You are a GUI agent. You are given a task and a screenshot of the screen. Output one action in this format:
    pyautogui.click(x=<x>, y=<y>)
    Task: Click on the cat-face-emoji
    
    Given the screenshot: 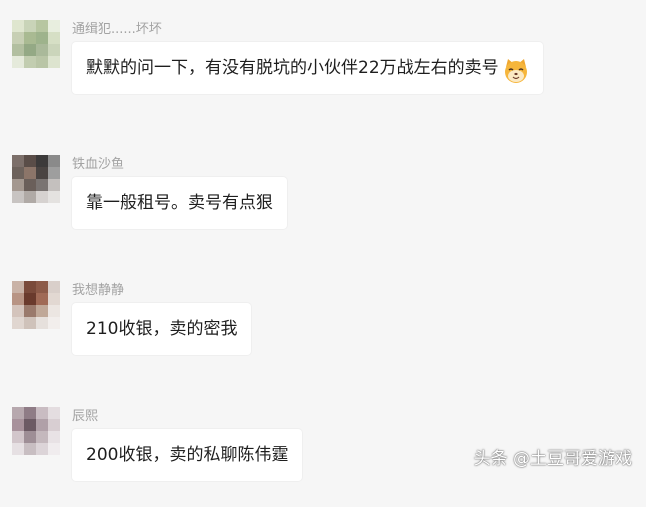 What is the action you would take?
    pyautogui.click(x=516, y=68)
    